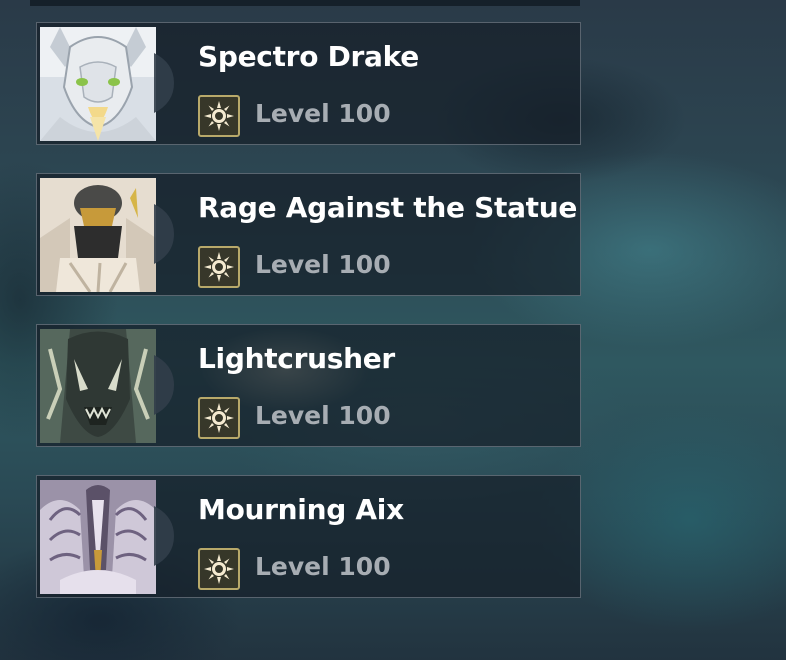 The width and height of the screenshot is (786, 660). What do you see at coordinates (305, 3) in the screenshot?
I see `top-divider` at bounding box center [305, 3].